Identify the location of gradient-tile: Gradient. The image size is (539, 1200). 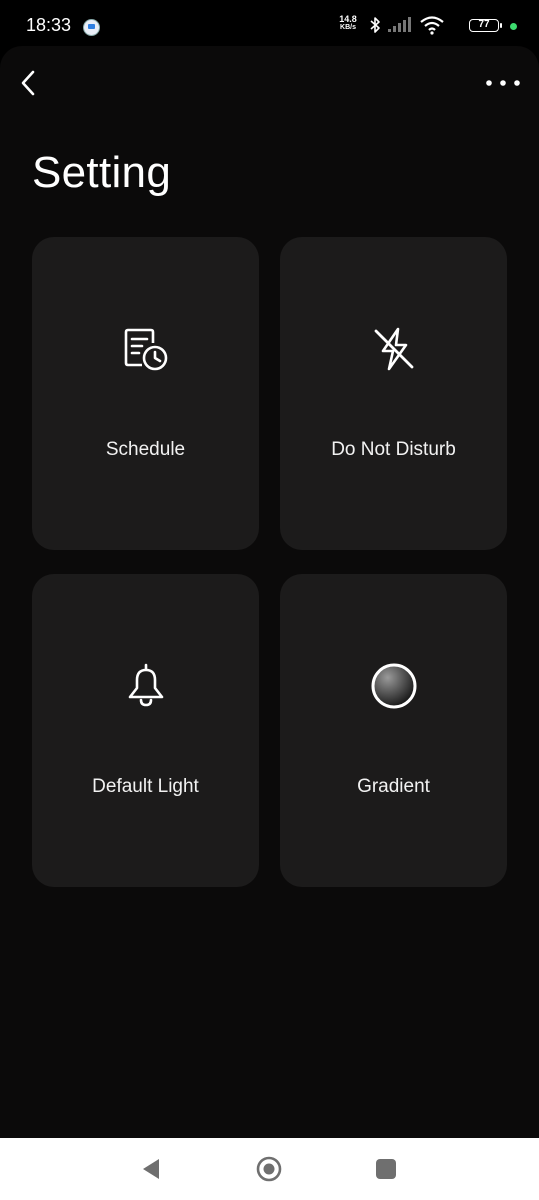
(393, 730).